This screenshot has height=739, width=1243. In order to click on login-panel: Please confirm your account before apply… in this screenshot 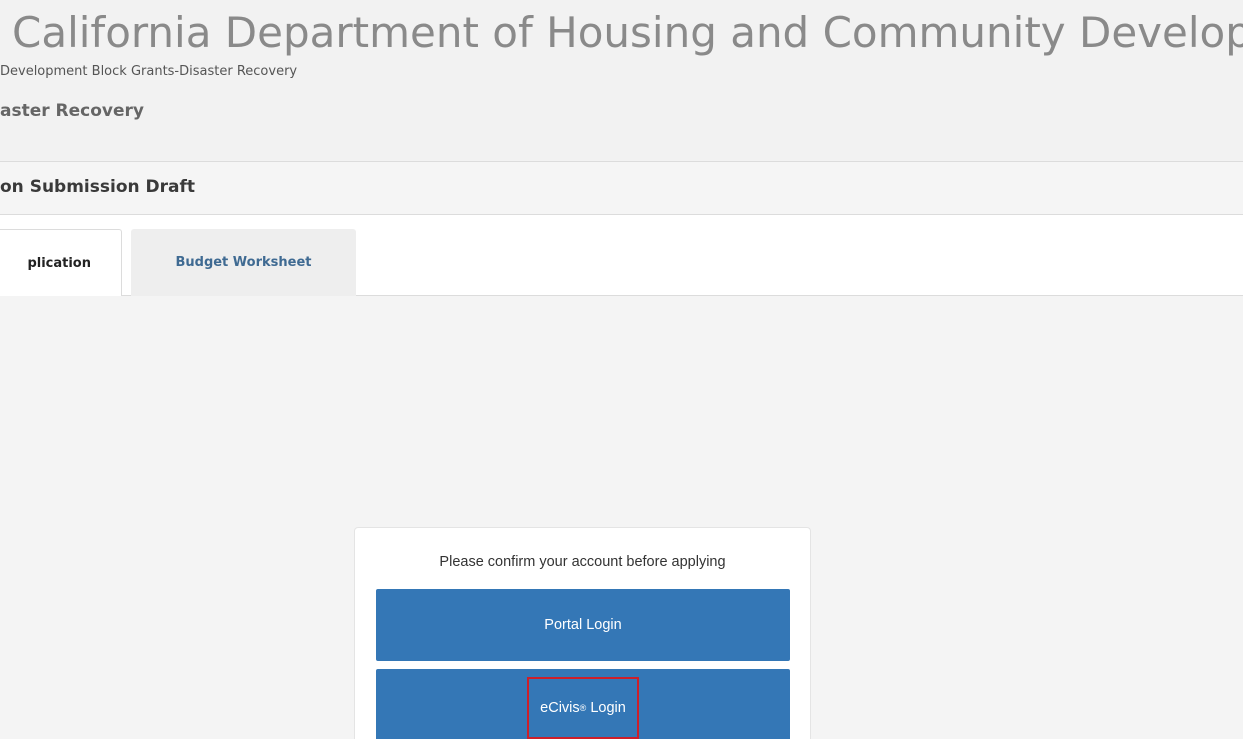, I will do `click(582, 633)`.